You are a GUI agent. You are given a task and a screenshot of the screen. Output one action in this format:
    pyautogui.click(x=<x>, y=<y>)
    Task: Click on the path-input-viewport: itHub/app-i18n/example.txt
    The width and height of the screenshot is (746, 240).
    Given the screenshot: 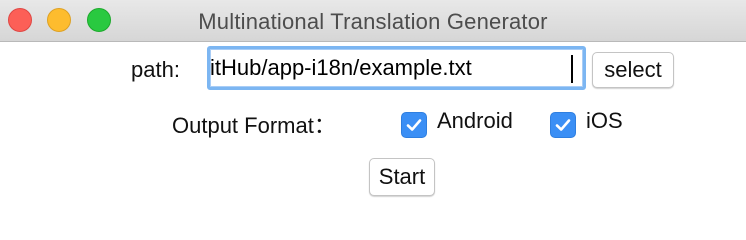 What is the action you would take?
    pyautogui.click(x=392, y=68)
    